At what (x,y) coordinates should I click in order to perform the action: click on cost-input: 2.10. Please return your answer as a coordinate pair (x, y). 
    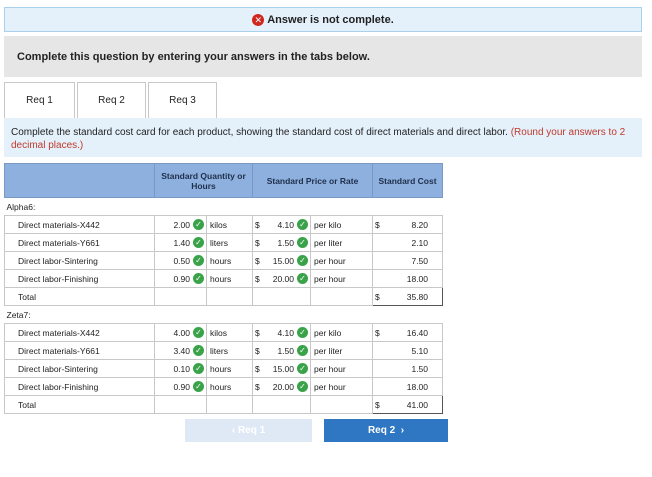
    Looking at the image, I should click on (408, 242).